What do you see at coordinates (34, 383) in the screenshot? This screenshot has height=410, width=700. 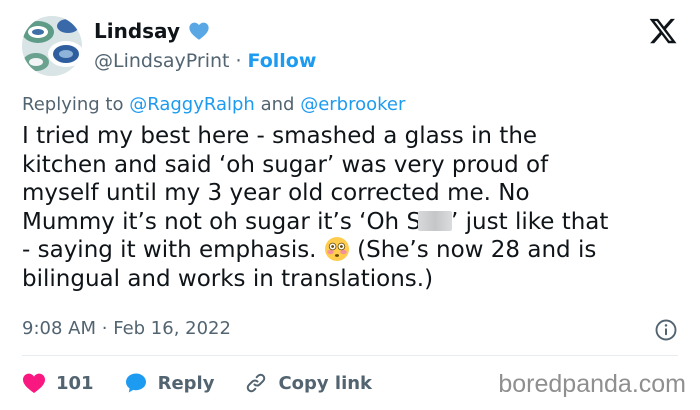 I see `heart-icon` at bounding box center [34, 383].